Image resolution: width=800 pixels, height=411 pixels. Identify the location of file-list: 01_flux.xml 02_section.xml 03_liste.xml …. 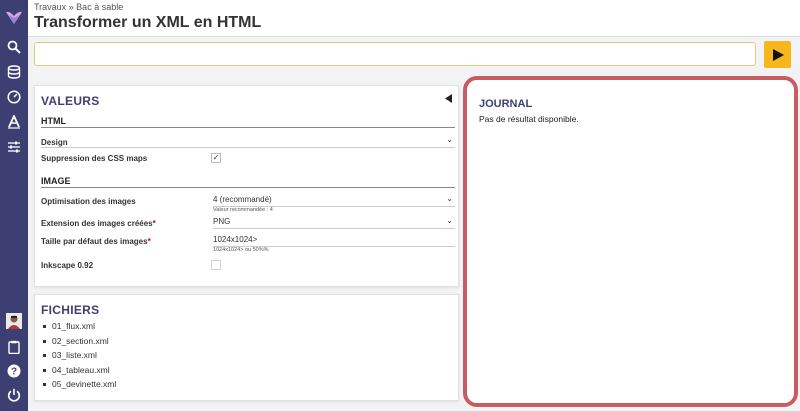
(79, 355).